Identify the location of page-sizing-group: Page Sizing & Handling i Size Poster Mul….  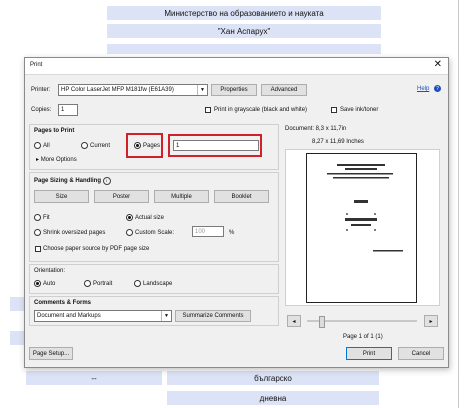
(154, 217).